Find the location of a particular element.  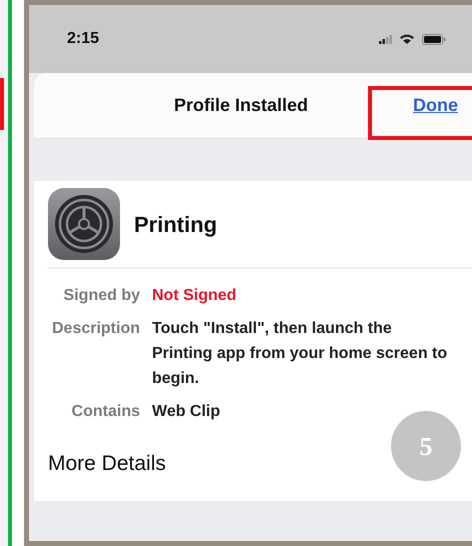

detail-label: Description is located at coordinates (95, 329).